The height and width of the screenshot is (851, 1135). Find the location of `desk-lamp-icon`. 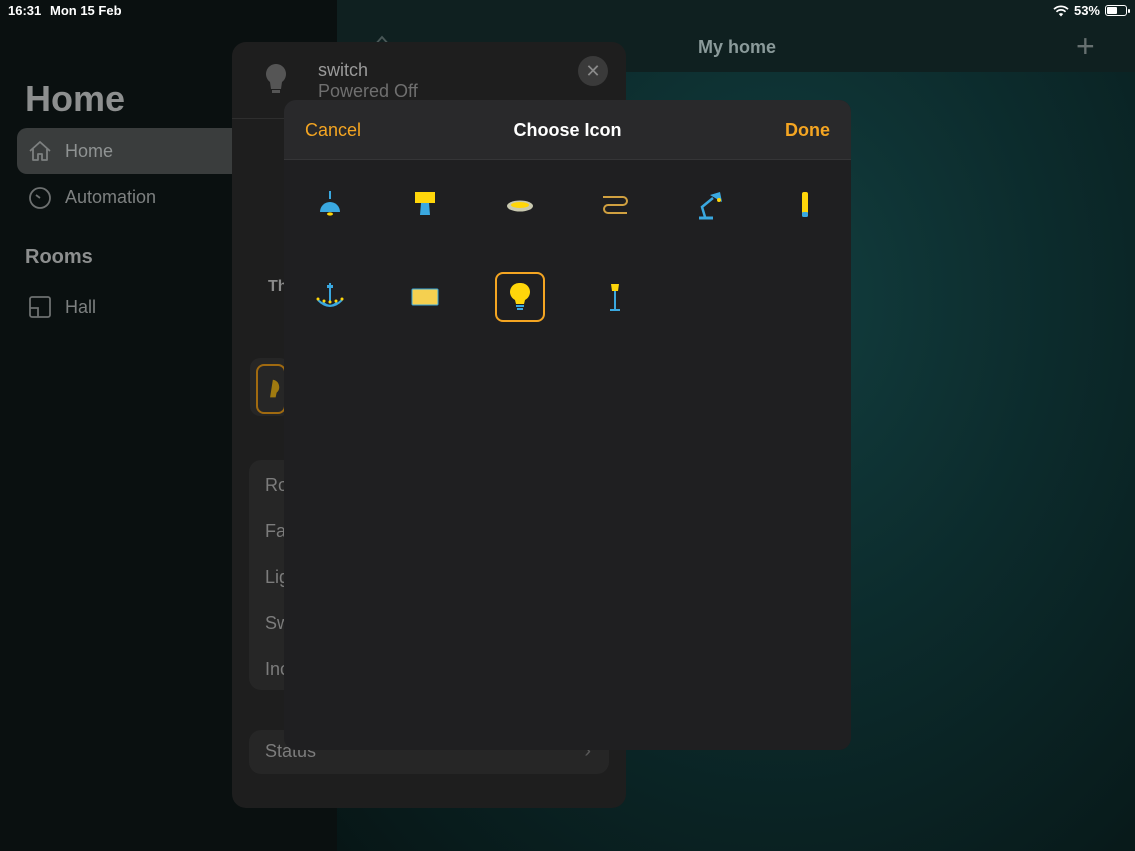

desk-lamp-icon is located at coordinates (710, 206).